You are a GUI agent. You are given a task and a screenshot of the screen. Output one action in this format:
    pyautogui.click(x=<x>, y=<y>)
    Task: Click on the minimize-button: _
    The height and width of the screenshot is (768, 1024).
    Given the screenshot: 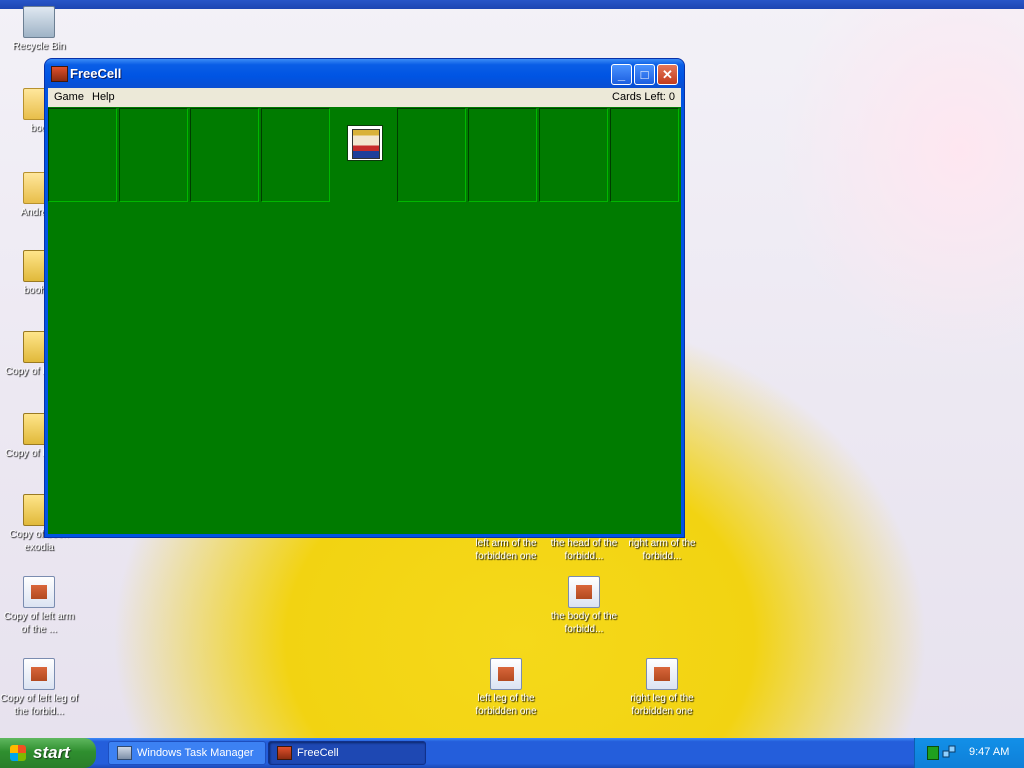 What is the action you would take?
    pyautogui.click(x=621, y=74)
    